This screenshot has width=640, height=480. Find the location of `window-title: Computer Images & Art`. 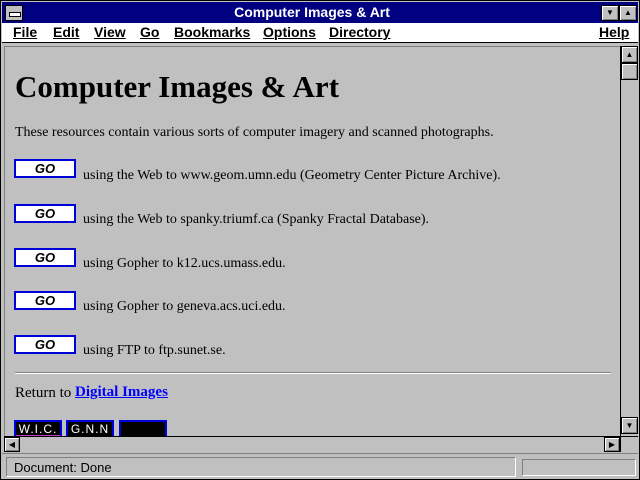

window-title: Computer Images & Art is located at coordinates (312, 12).